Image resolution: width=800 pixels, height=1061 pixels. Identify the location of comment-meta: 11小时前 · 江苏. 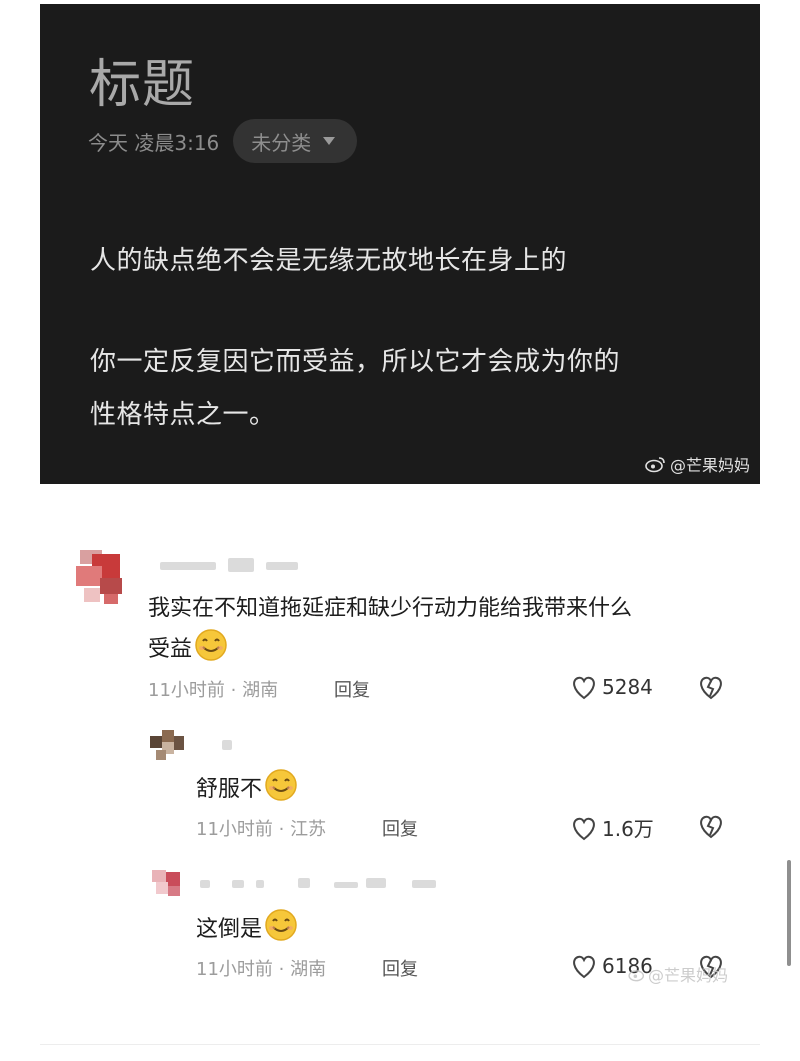
(261, 829).